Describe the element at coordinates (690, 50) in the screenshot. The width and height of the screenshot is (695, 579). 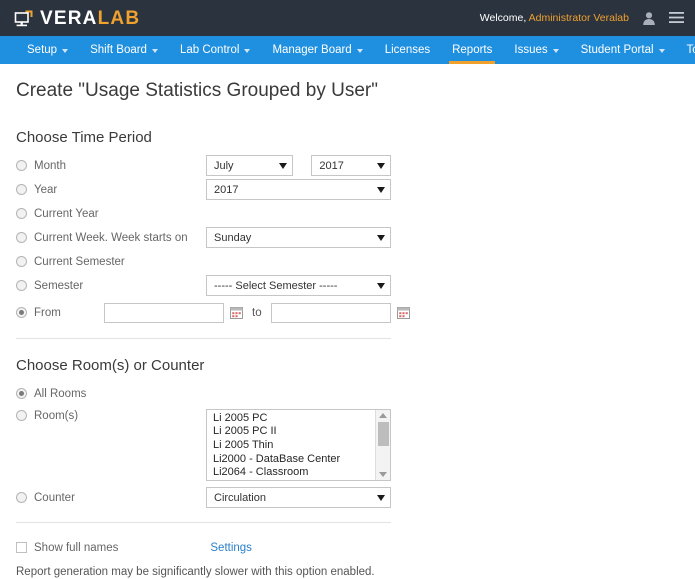
I see `nav-label: Tools` at that location.